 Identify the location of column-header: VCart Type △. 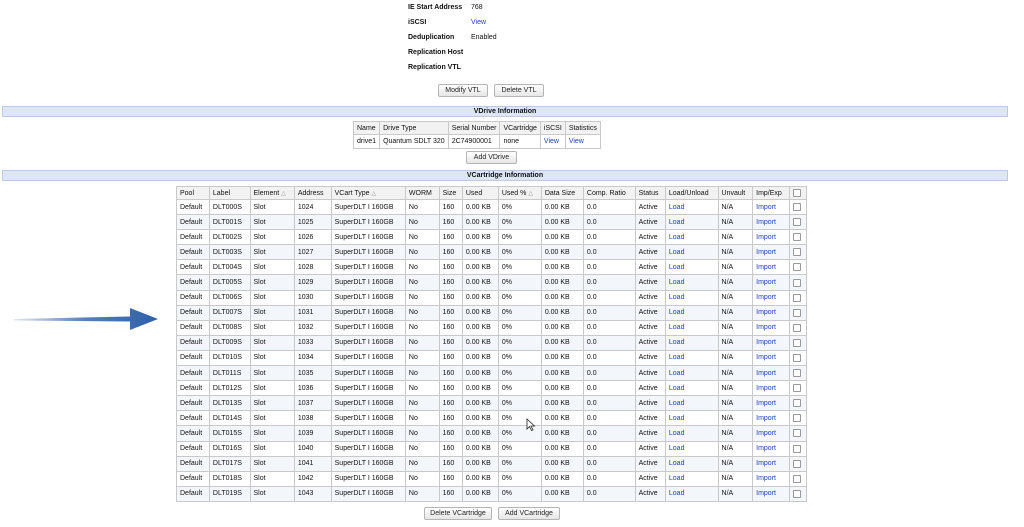
(368, 193).